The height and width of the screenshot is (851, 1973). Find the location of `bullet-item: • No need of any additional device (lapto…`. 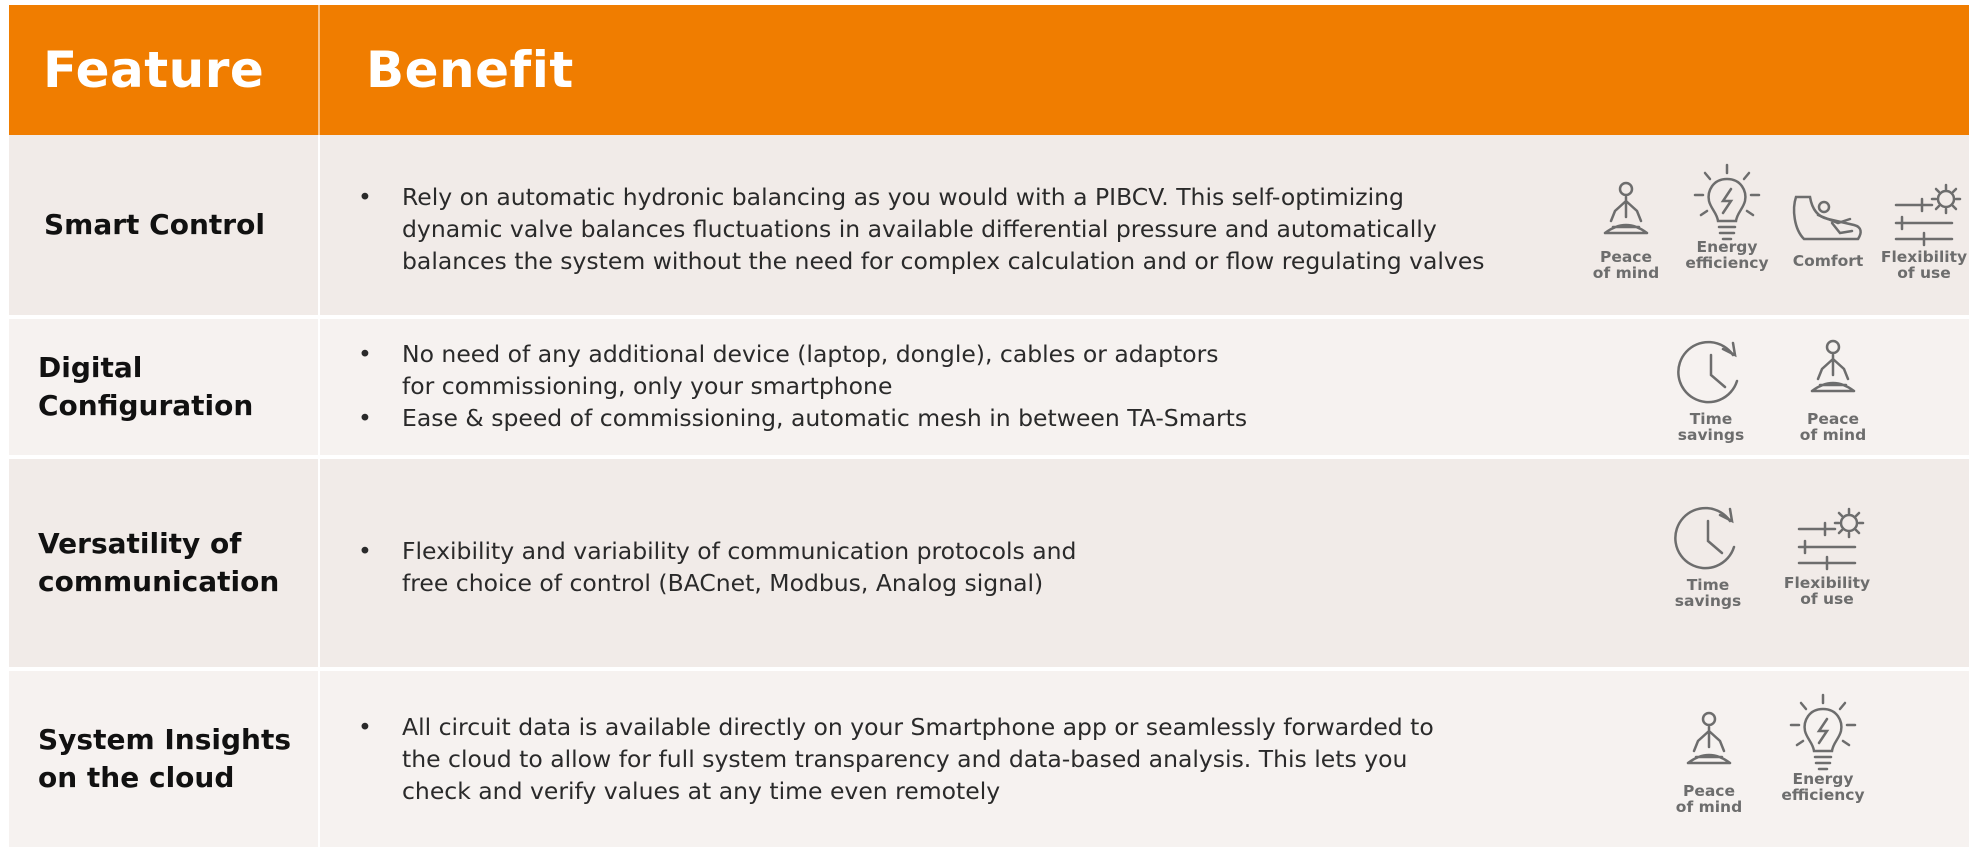

bullet-item: • No need of any additional device (lapto… is located at coordinates (788, 370).